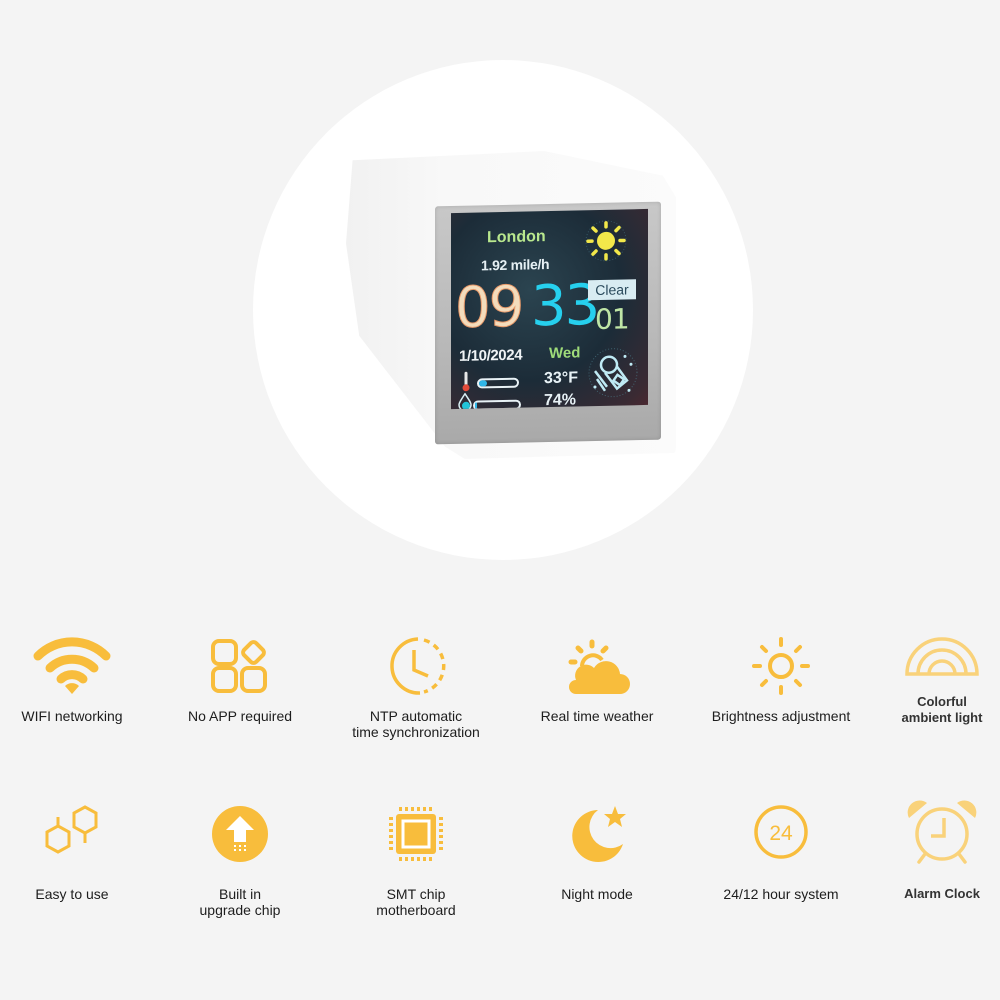 The image size is (1000, 1000). I want to click on moon-star-icon, so click(599, 834).